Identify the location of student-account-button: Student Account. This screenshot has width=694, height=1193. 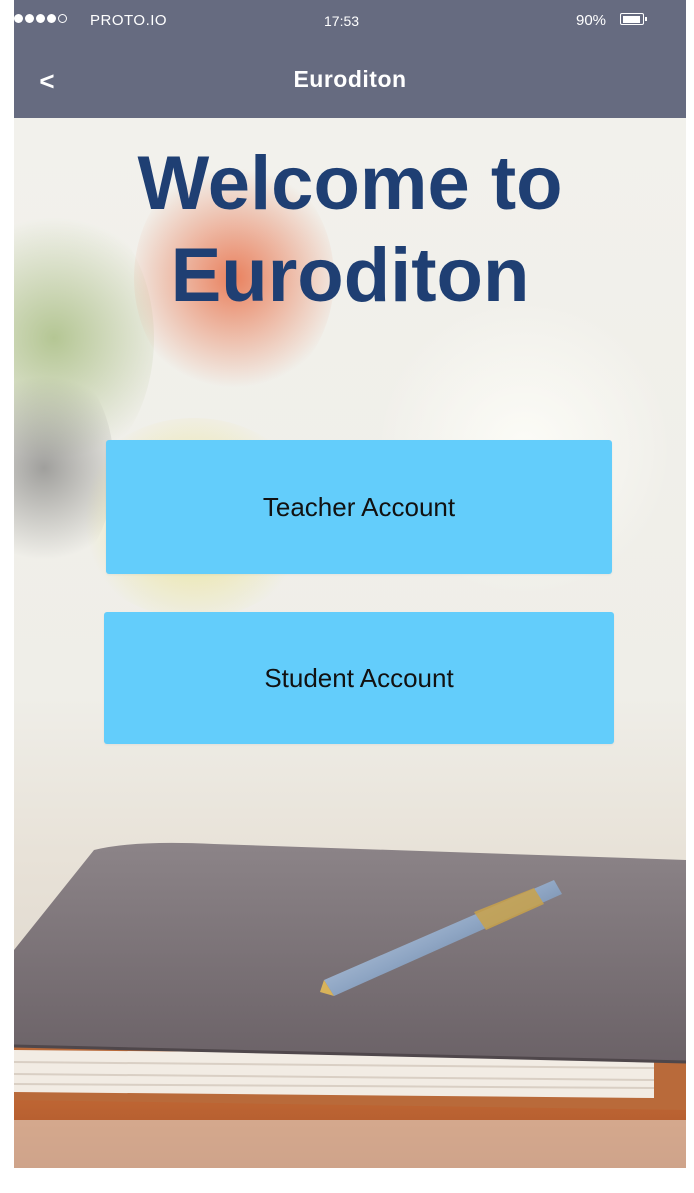
(359, 678).